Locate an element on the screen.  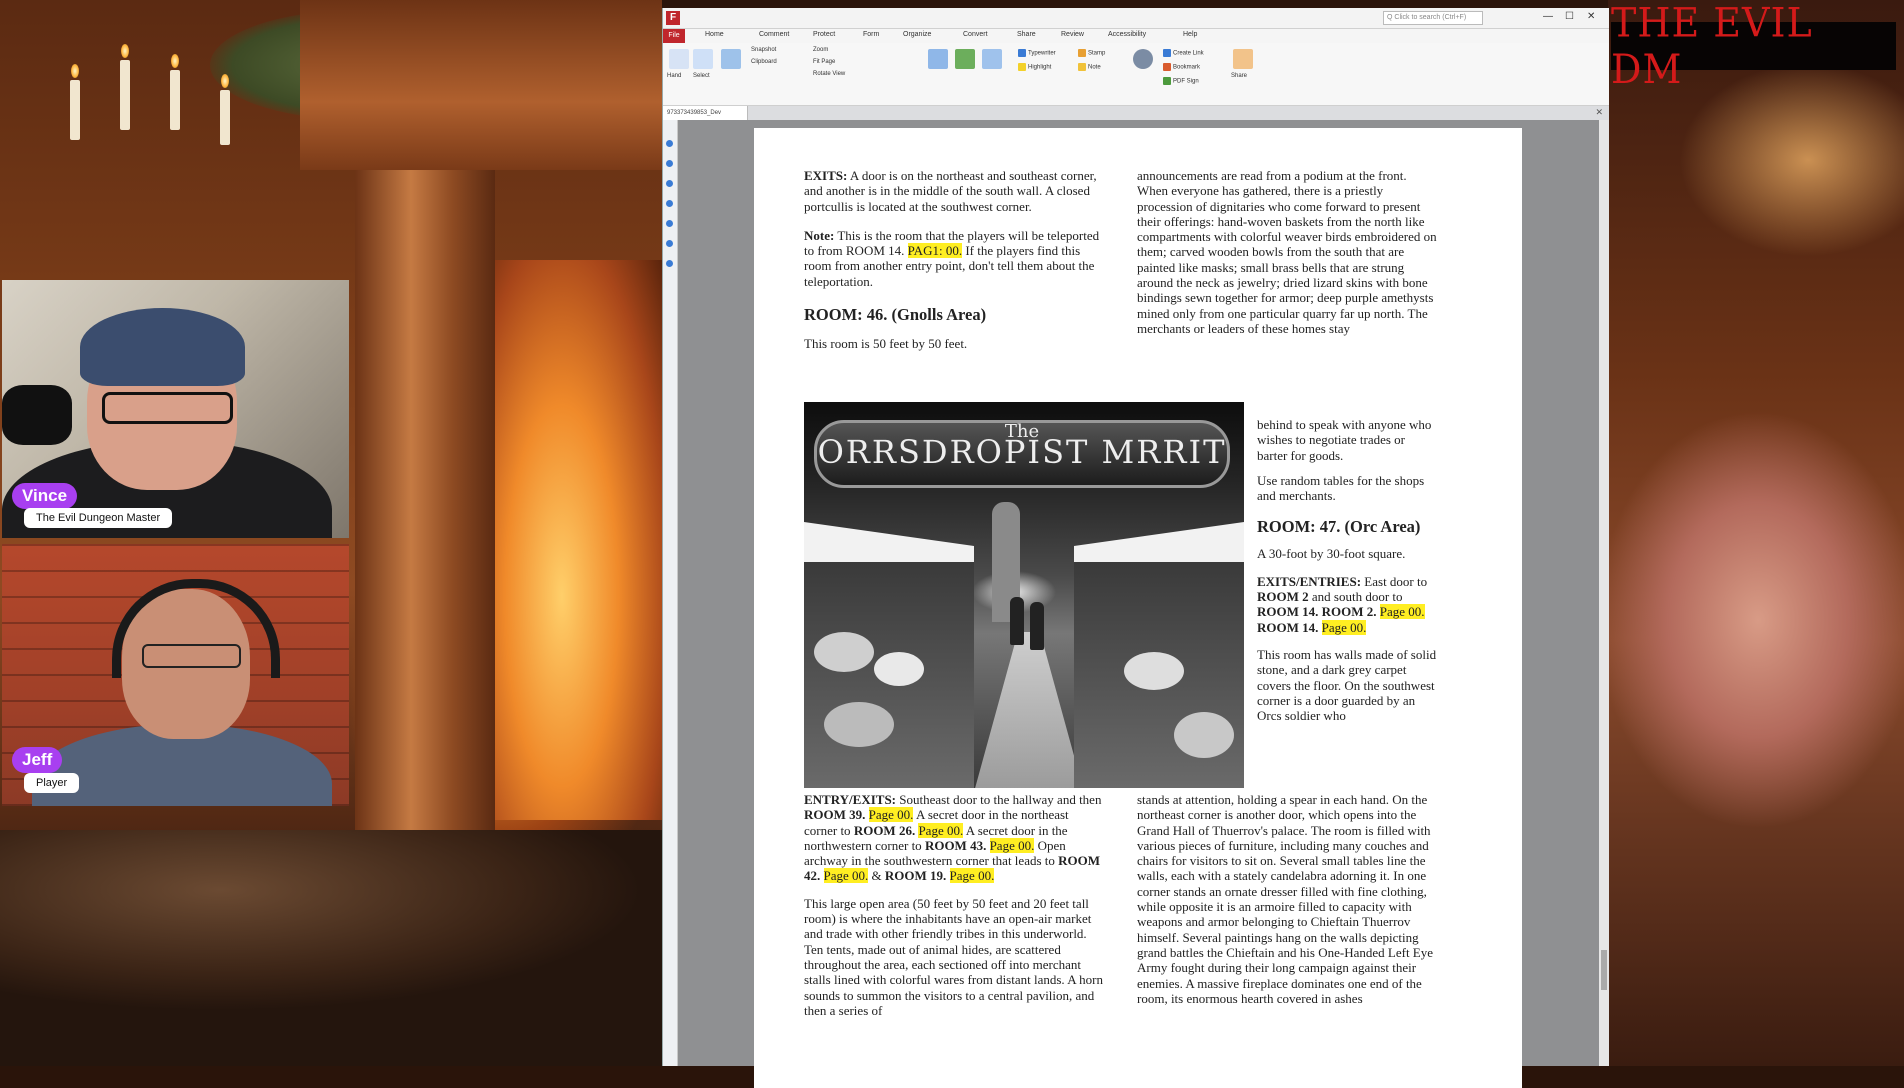
ribbon-stamp: Stamp is located at coordinates (1091, 53).